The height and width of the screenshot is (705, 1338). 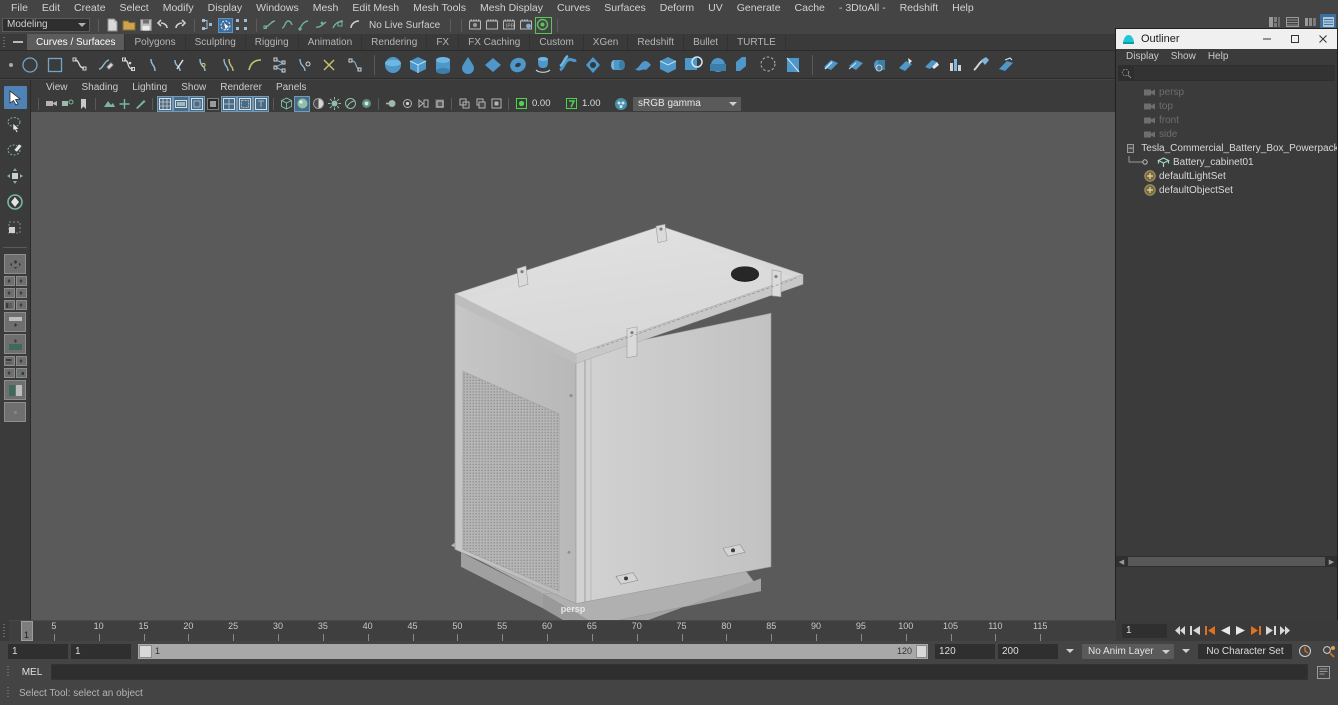 I want to click on surface-flow-icon, so click(x=1006, y=65).